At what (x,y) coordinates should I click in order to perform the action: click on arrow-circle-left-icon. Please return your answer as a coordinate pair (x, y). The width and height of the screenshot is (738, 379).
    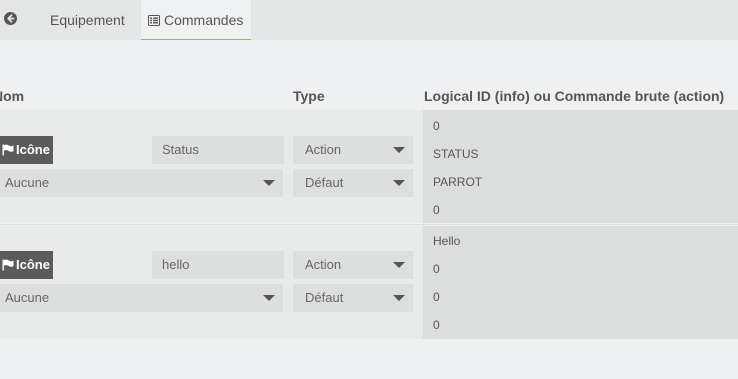
    Looking at the image, I should click on (10, 18).